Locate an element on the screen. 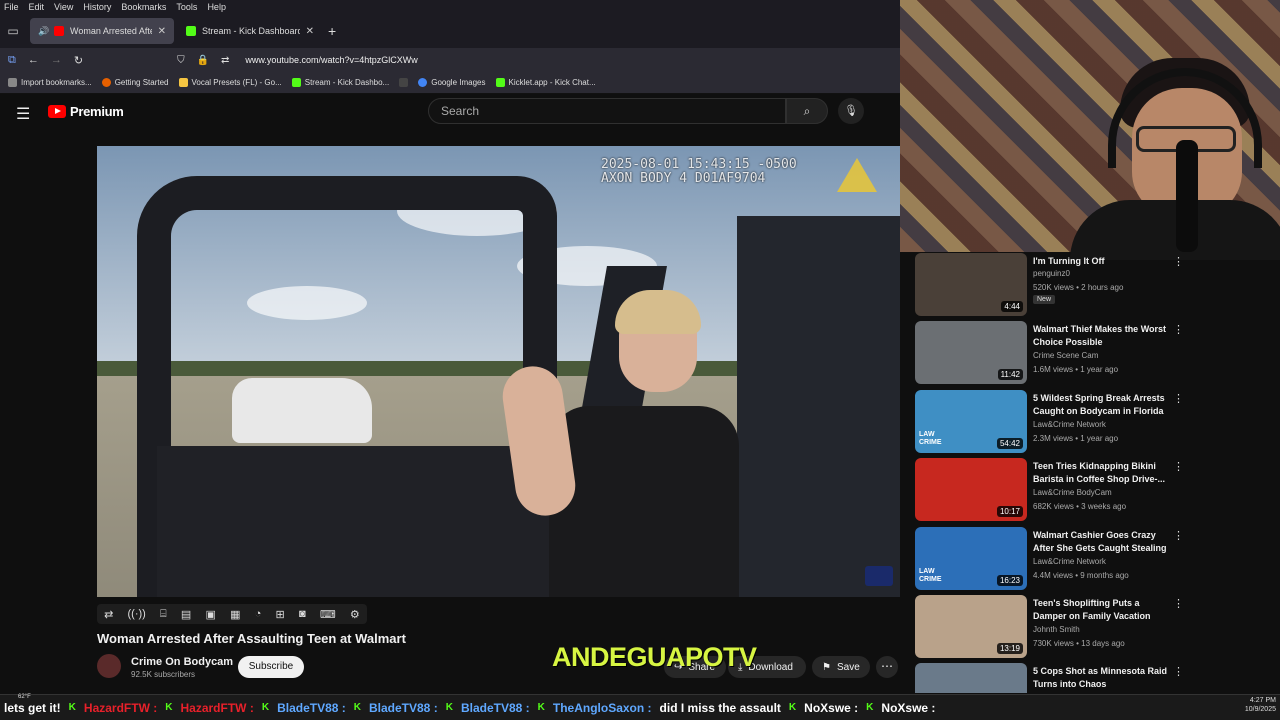  weather-readout: 62°F is located at coordinates (24, 697).